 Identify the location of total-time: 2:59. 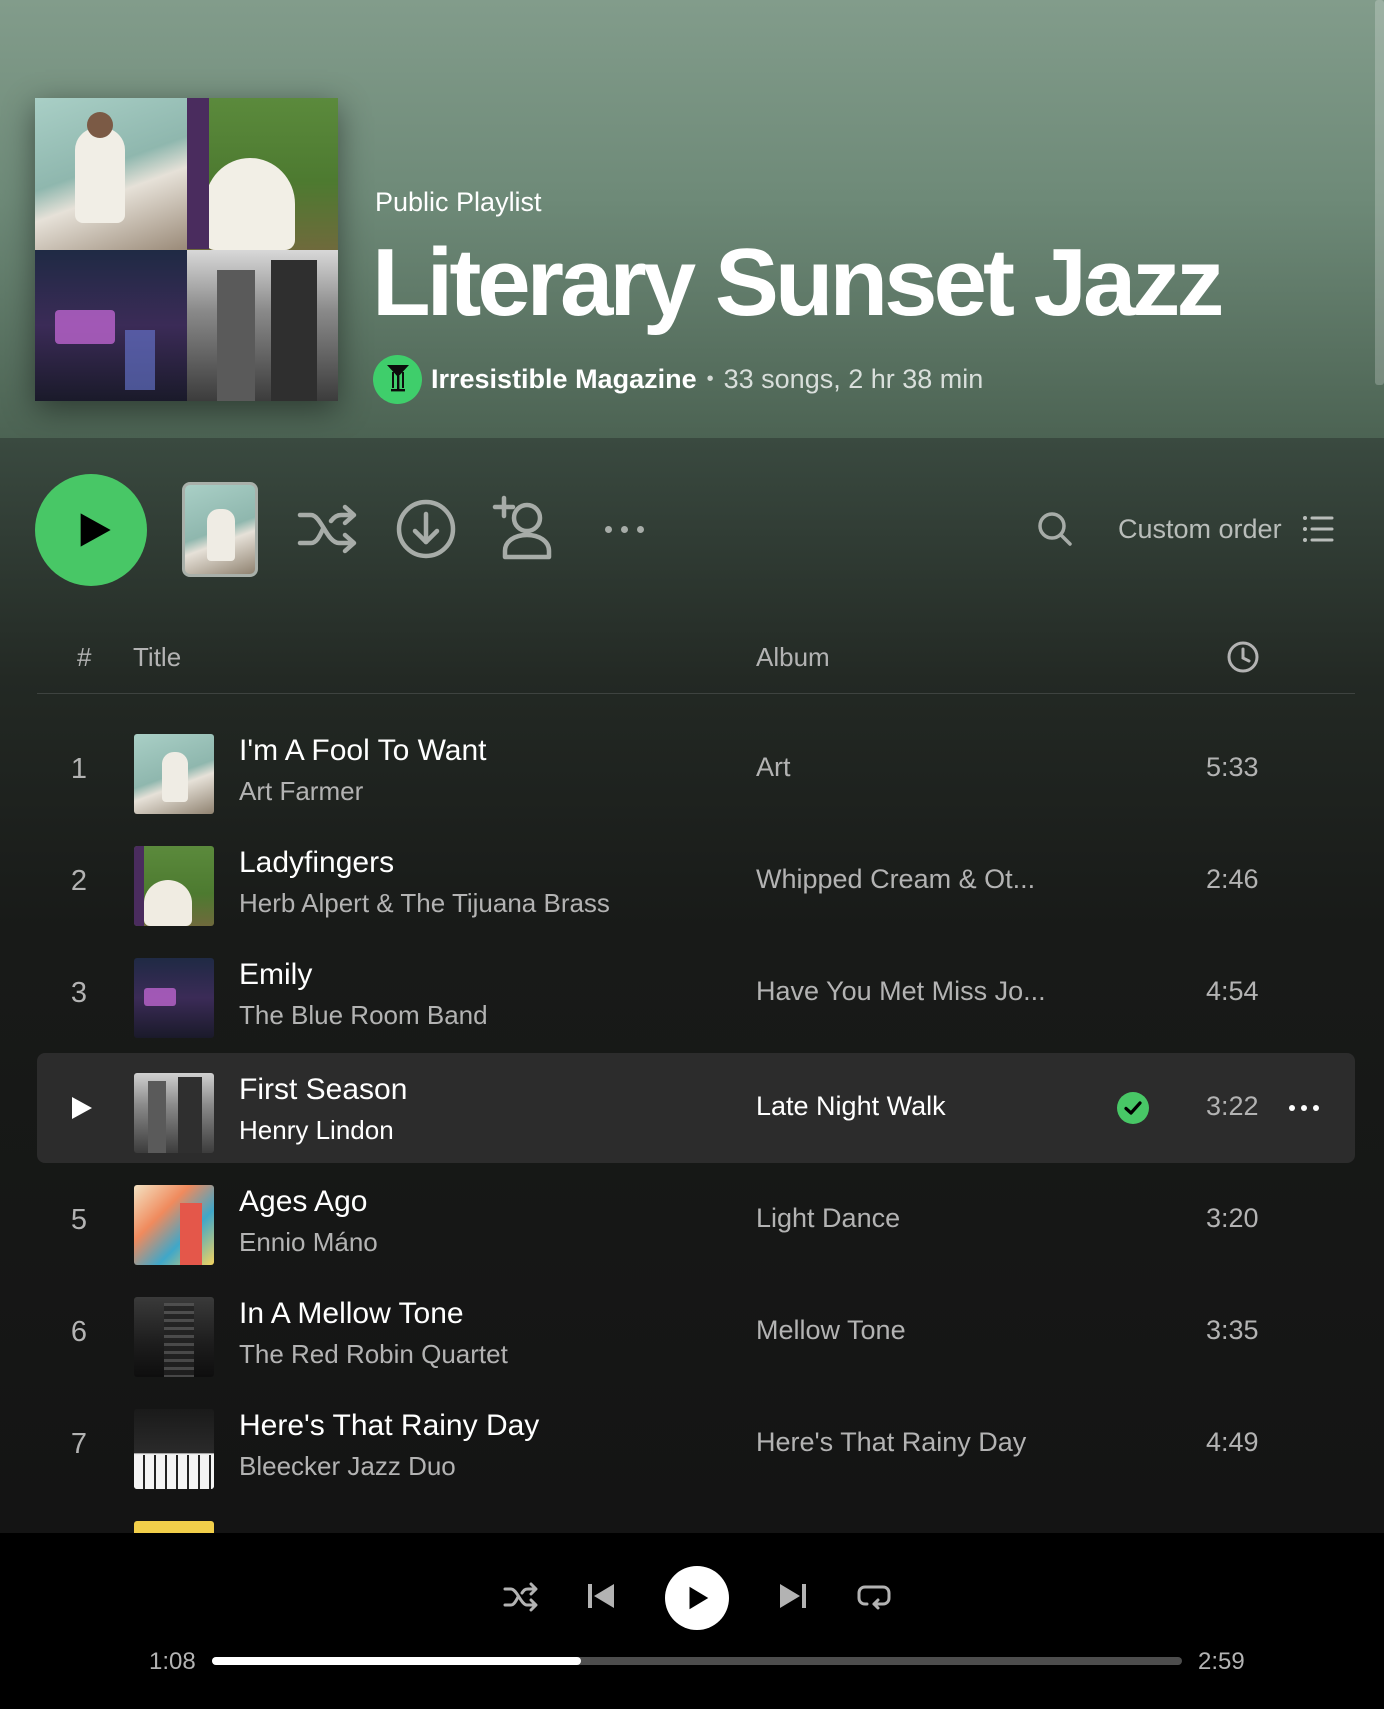
(1221, 1661).